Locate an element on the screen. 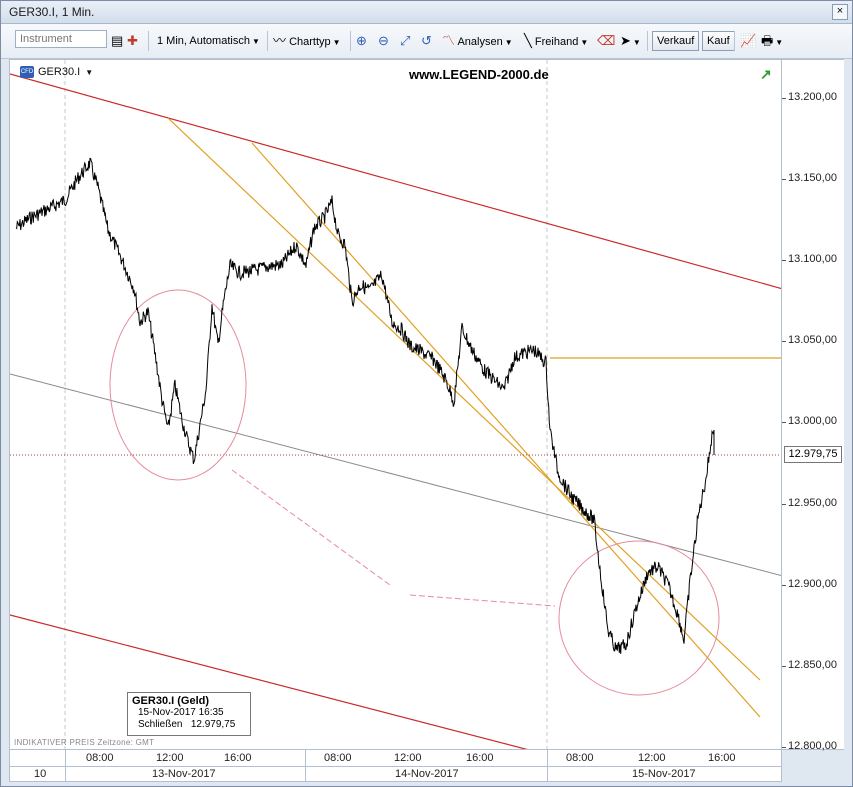 The image size is (853, 787). current-price-flag: 12.979,75 is located at coordinates (813, 454).